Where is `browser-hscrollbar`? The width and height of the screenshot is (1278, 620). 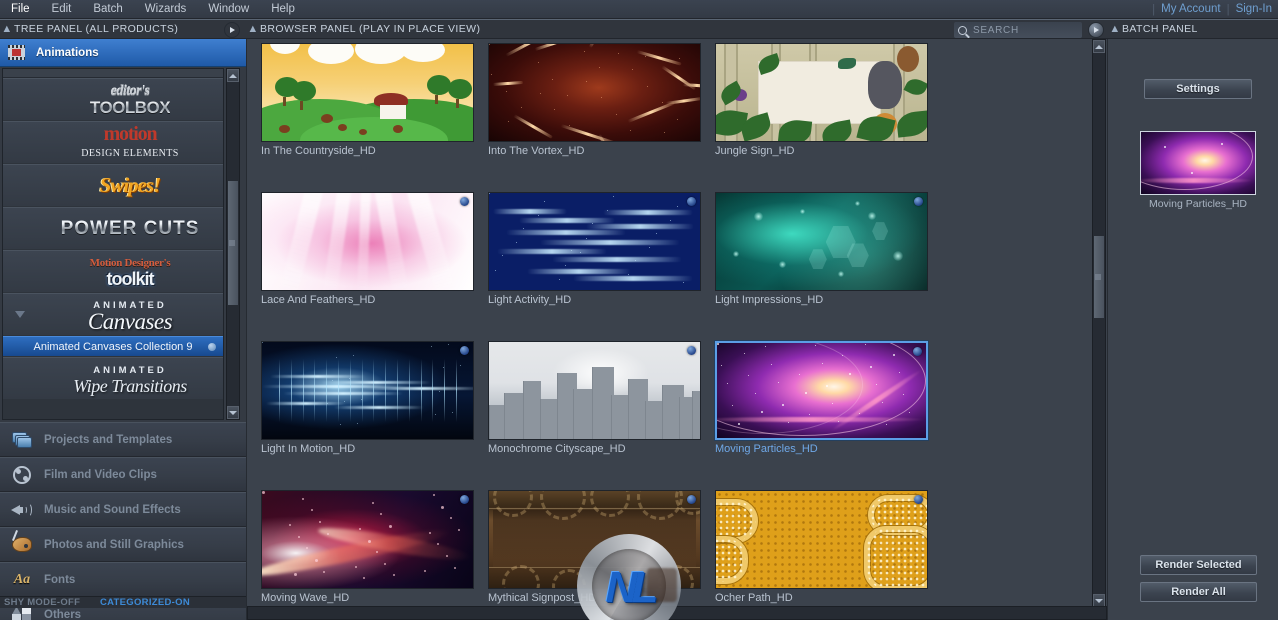 browser-hscrollbar is located at coordinates (677, 613).